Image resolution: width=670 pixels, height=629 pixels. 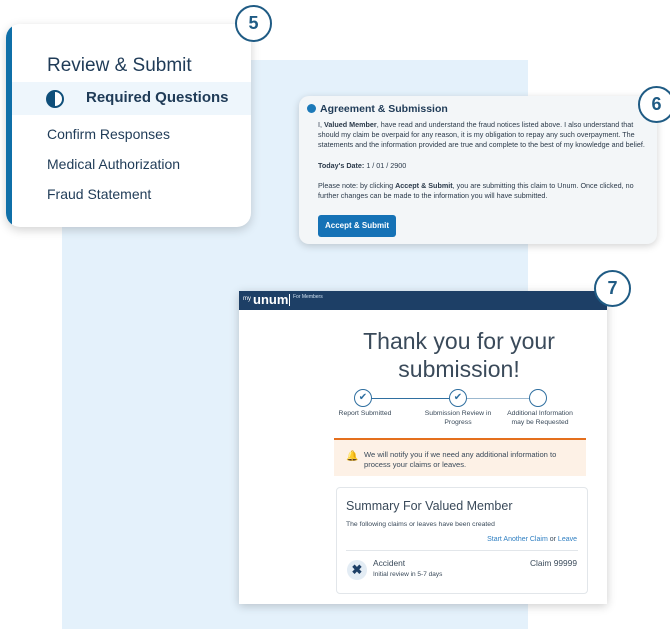 What do you see at coordinates (612, 288) in the screenshot?
I see `step-badge-7: 7` at bounding box center [612, 288].